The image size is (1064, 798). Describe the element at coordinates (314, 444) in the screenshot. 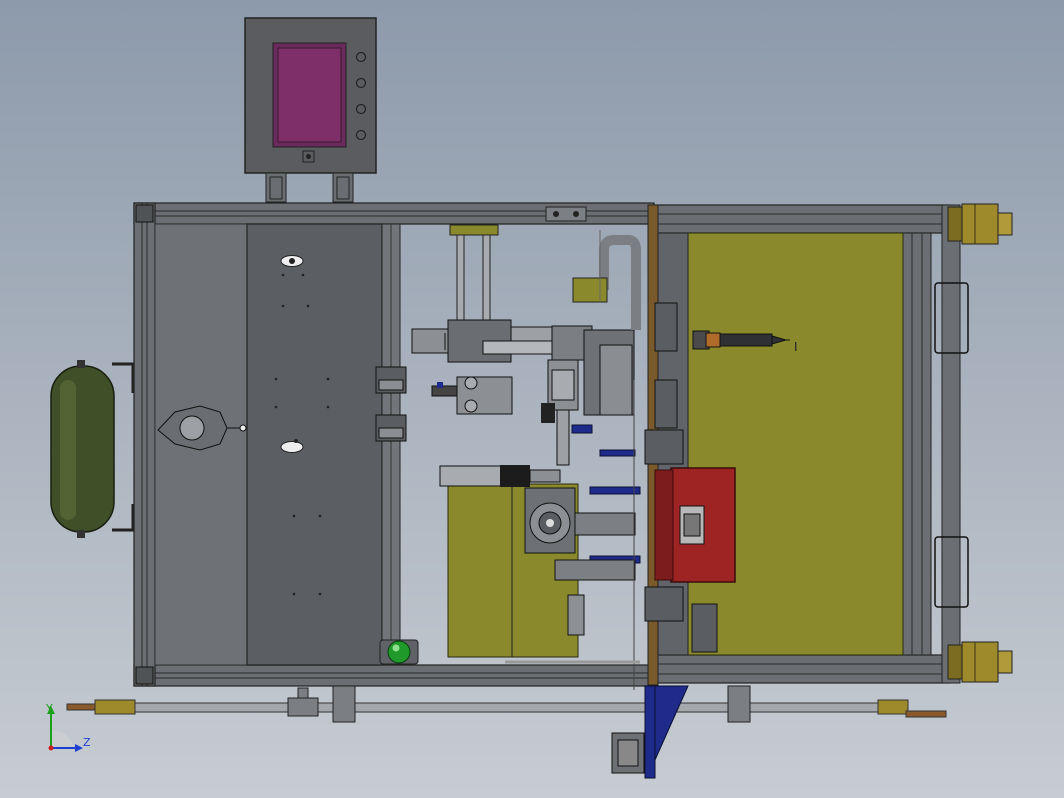

I see `mounting-panel` at that location.